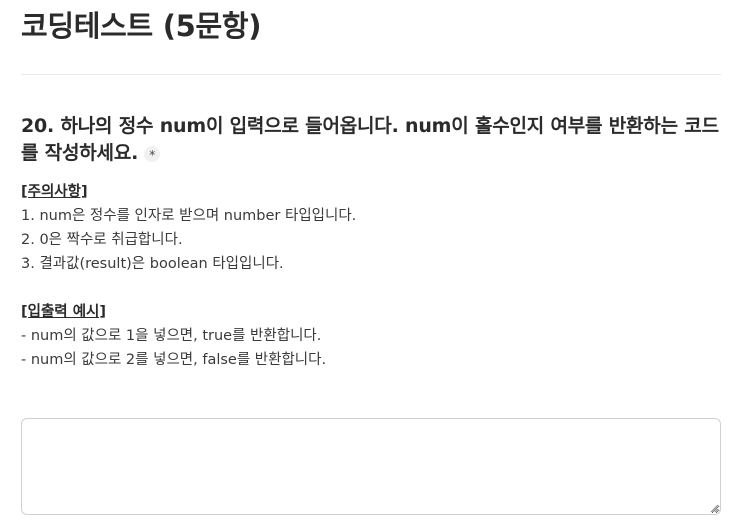 This screenshot has height=525, width=737. What do you see at coordinates (189, 216) in the screenshot?
I see `notes-item: 1. num은 정수를 인자로 받으며 number 타입입니다.` at bounding box center [189, 216].